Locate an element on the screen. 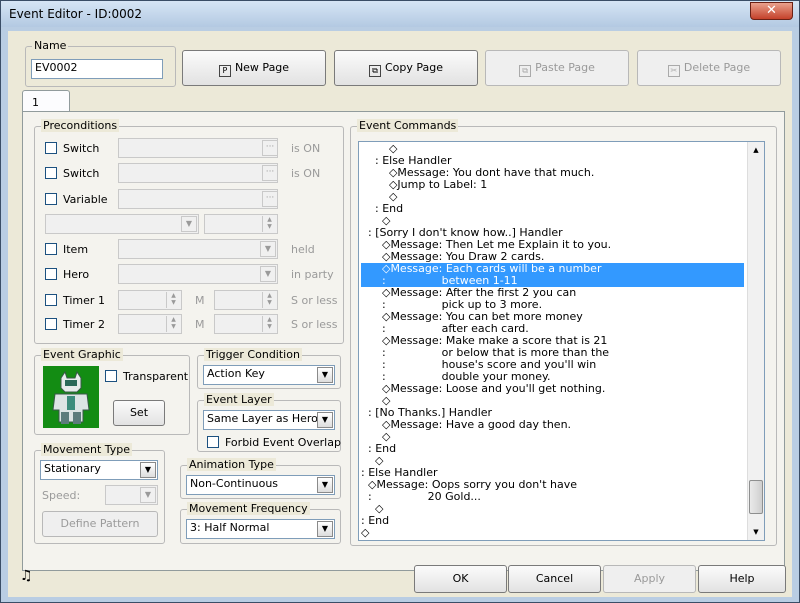 The width and height of the screenshot is (800, 603). timer1-label: Timer 1 is located at coordinates (84, 300).